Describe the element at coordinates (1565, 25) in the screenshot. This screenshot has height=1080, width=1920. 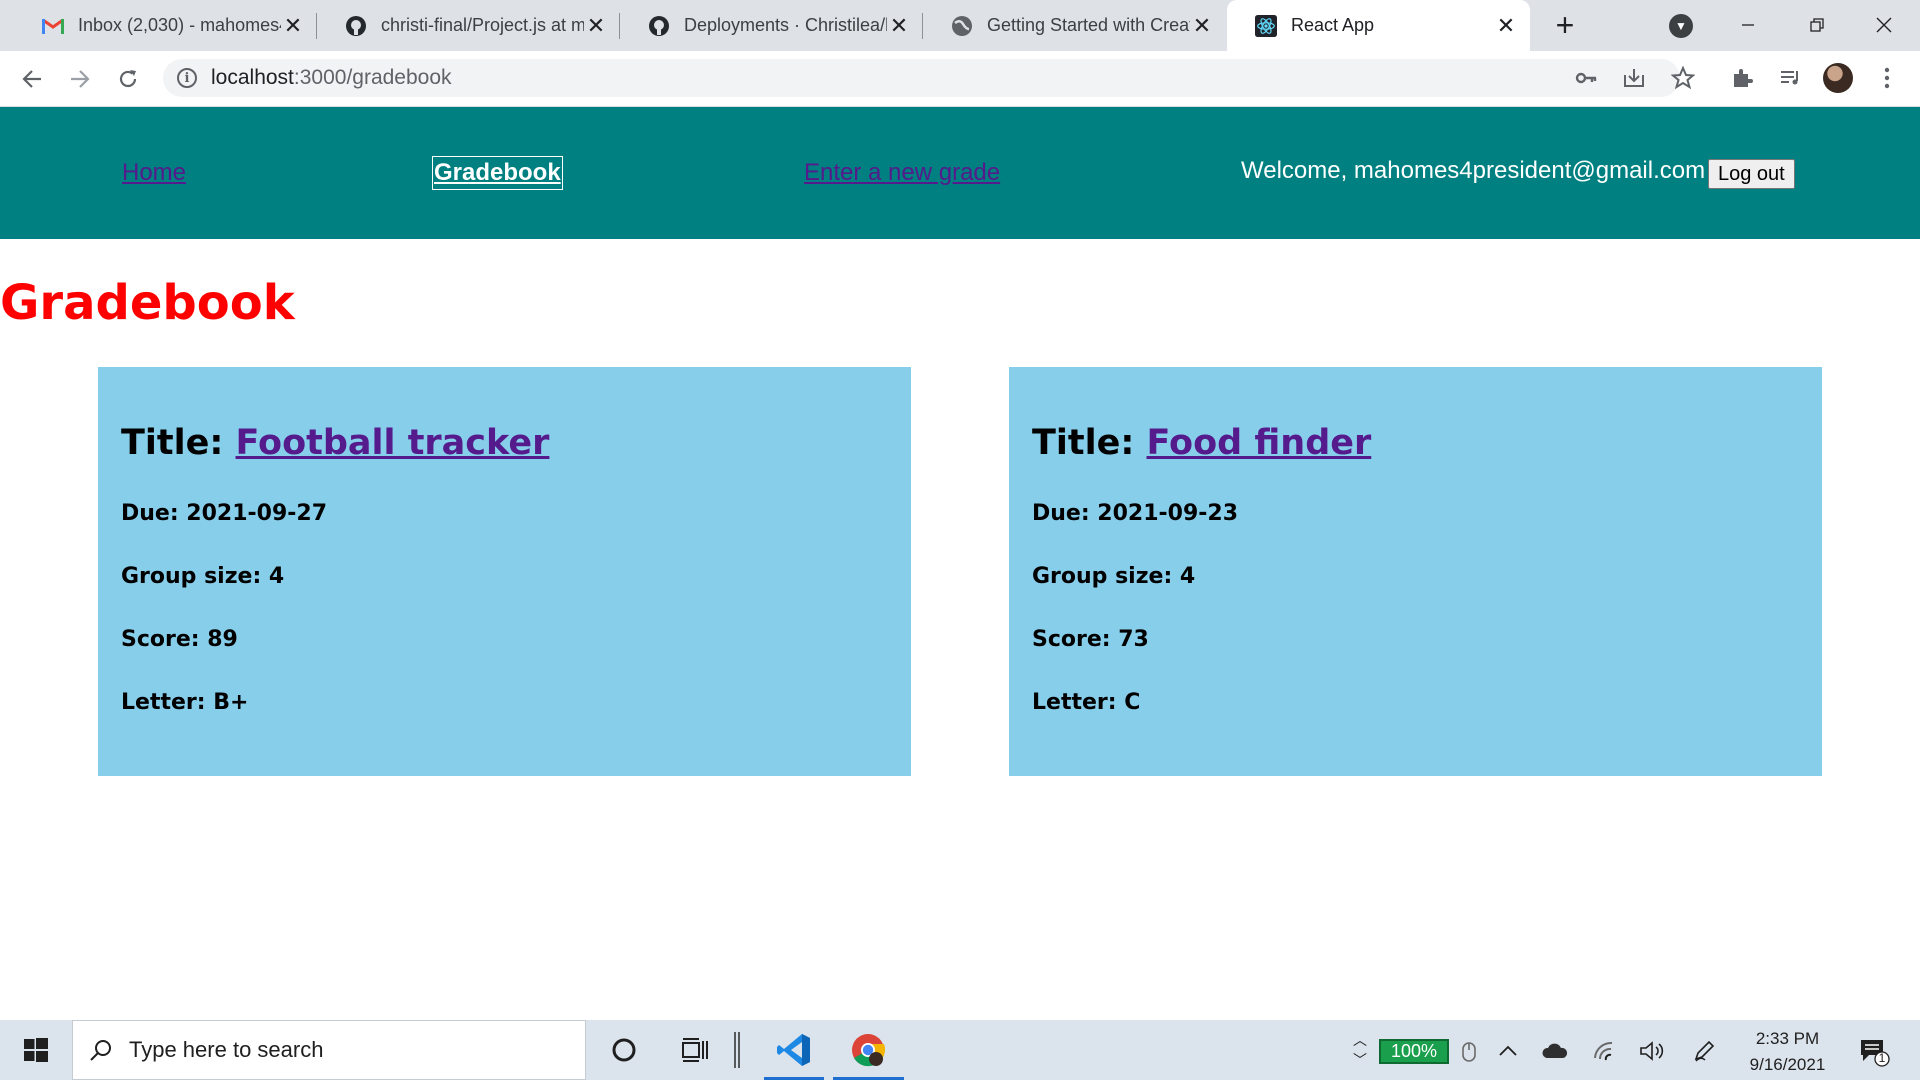
I see `new-tab-button: +` at that location.